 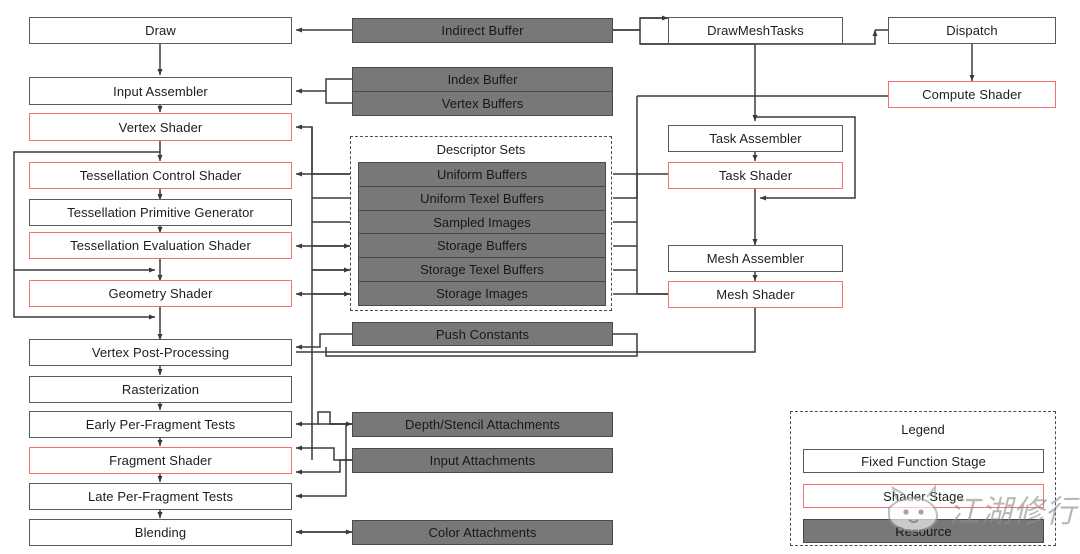 I want to click on legend-fixed-function-stage: Fixed Function Stage, so click(x=923, y=461).